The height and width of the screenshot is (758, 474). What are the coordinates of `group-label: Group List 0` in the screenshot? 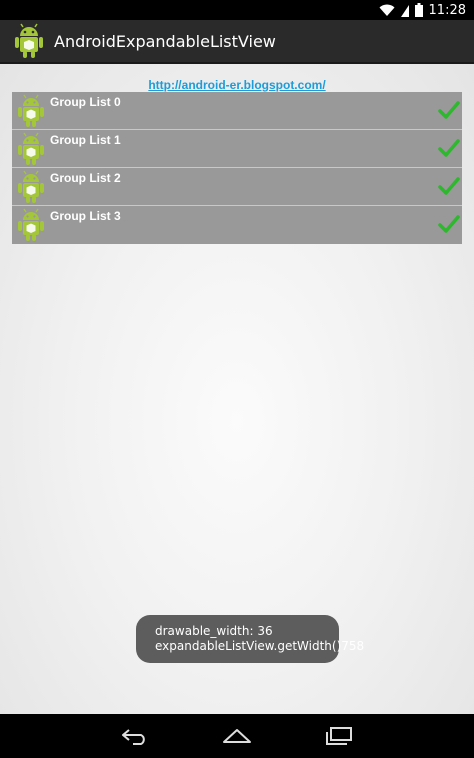 It's located at (85, 102).